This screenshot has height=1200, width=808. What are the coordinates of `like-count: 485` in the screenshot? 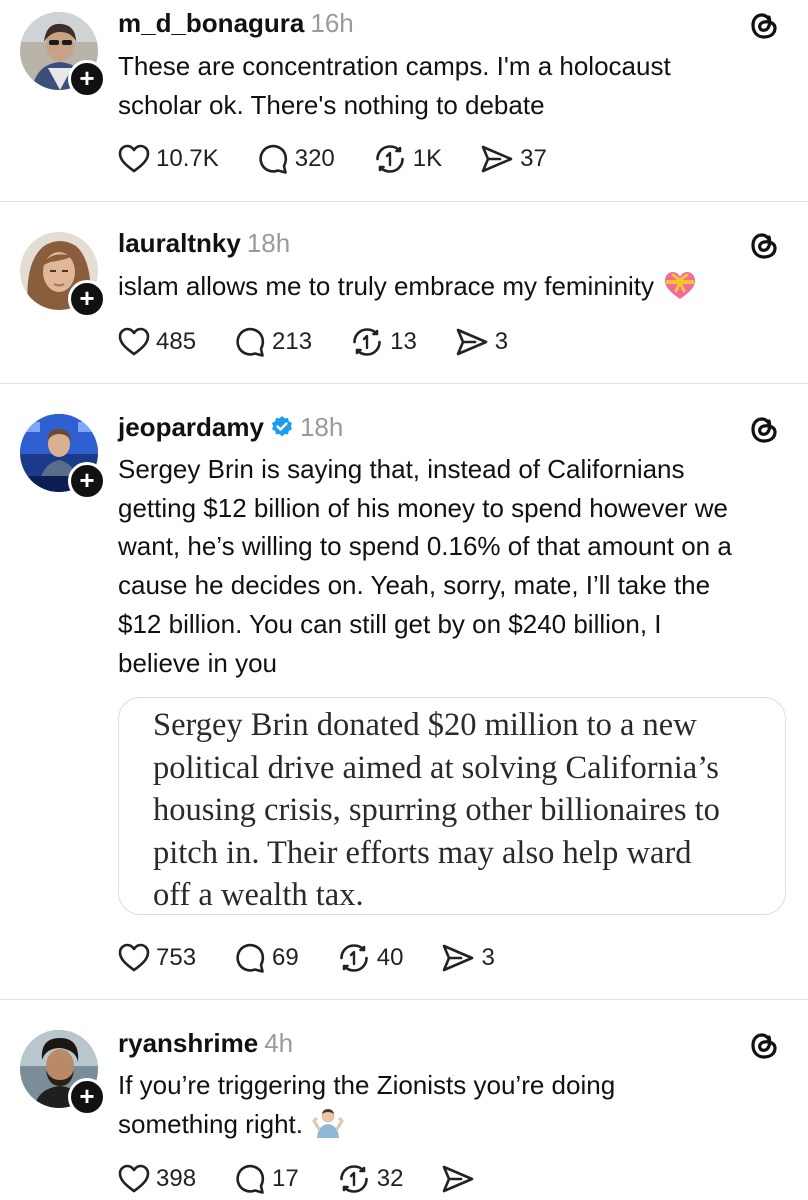 It's located at (176, 341).